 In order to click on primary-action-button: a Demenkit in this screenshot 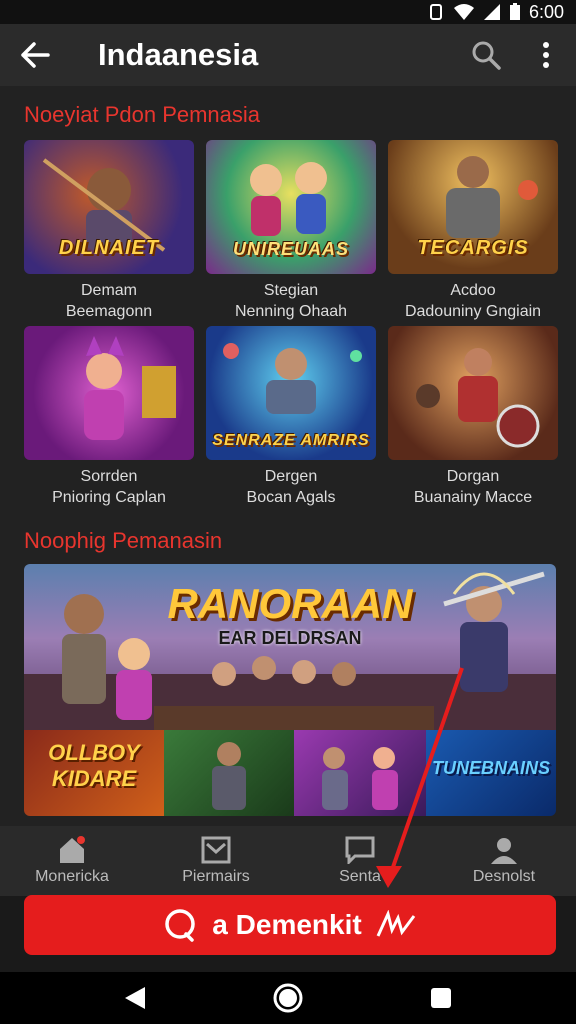, I will do `click(290, 925)`.